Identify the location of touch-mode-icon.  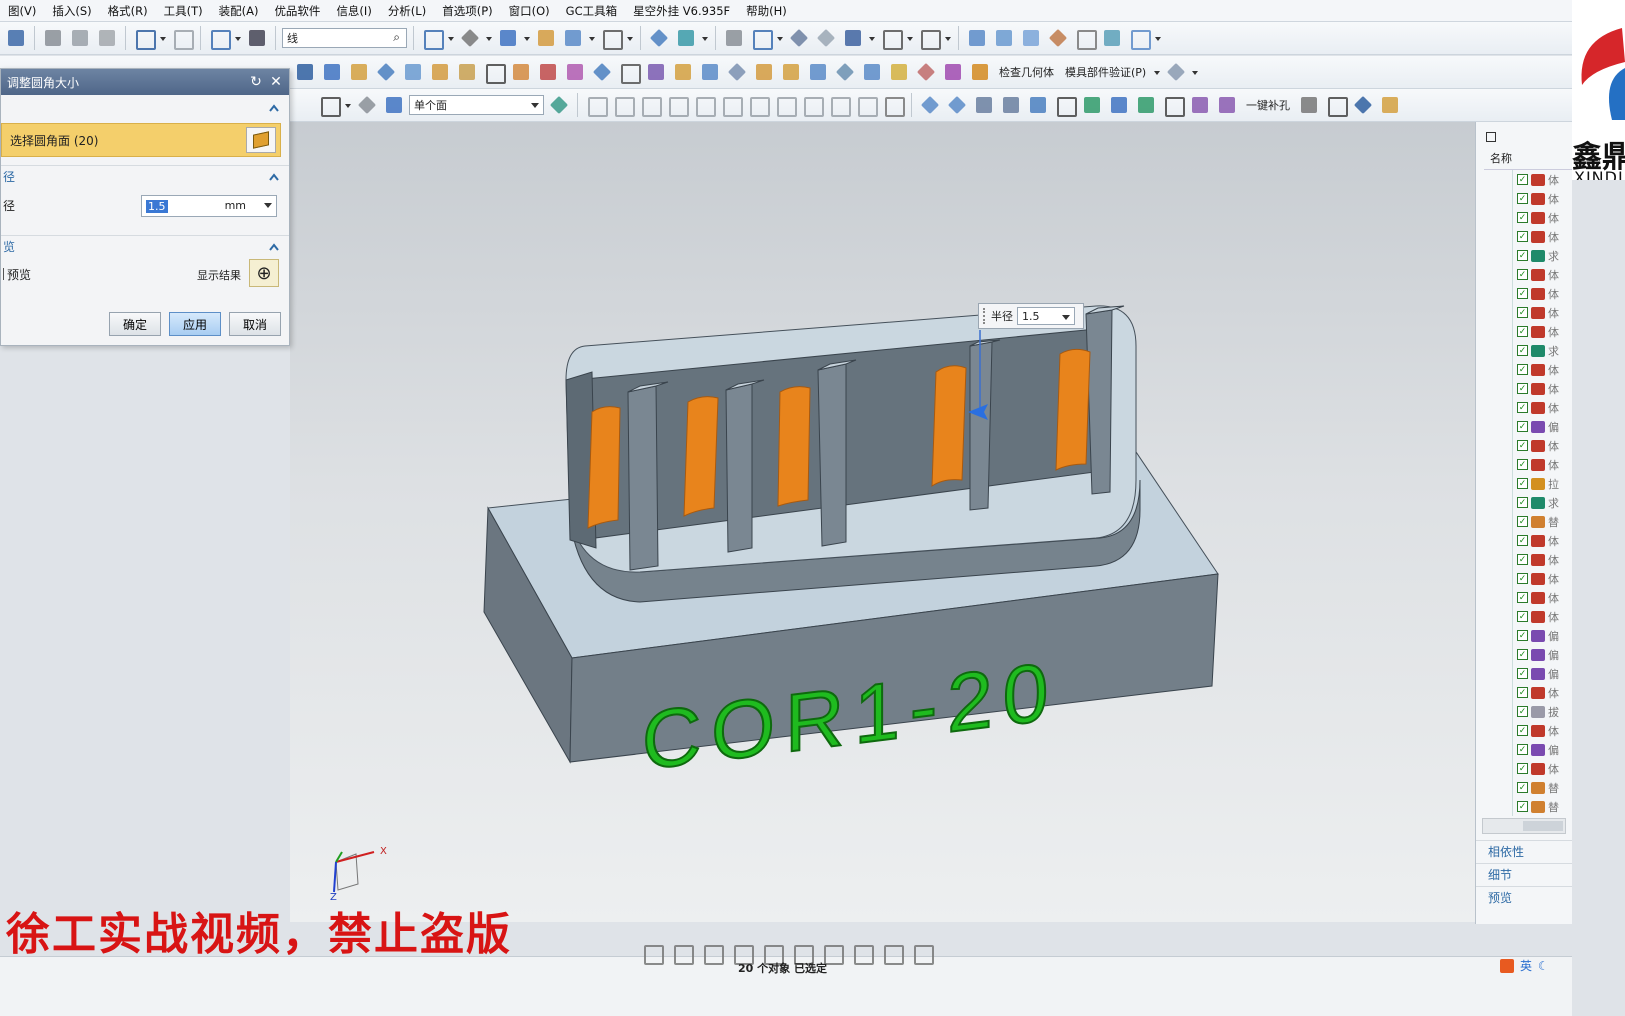
(257, 38).